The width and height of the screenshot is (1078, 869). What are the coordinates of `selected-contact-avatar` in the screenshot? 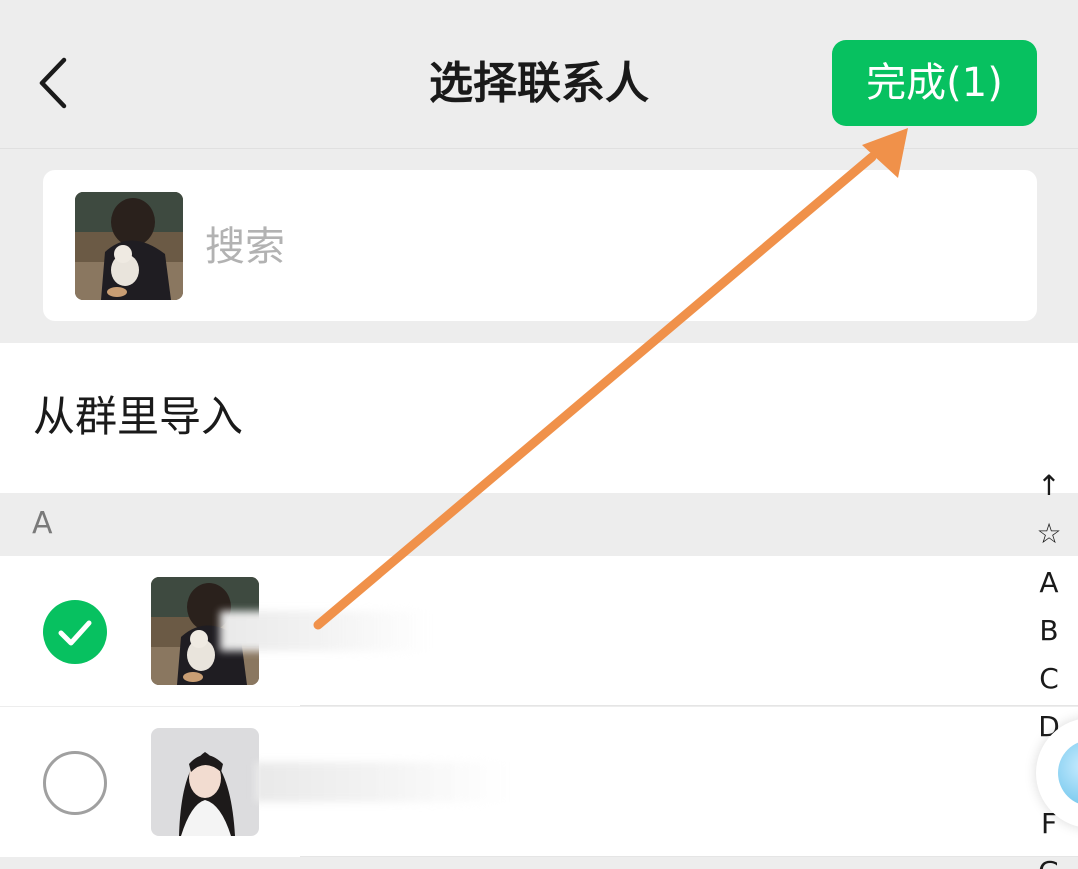 It's located at (129, 246).